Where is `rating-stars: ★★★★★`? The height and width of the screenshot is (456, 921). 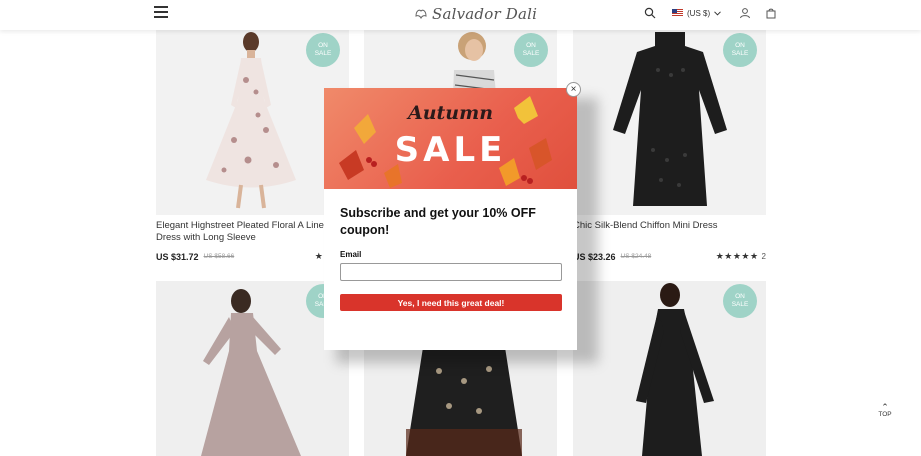 rating-stars: ★★★★★ is located at coordinates (737, 256).